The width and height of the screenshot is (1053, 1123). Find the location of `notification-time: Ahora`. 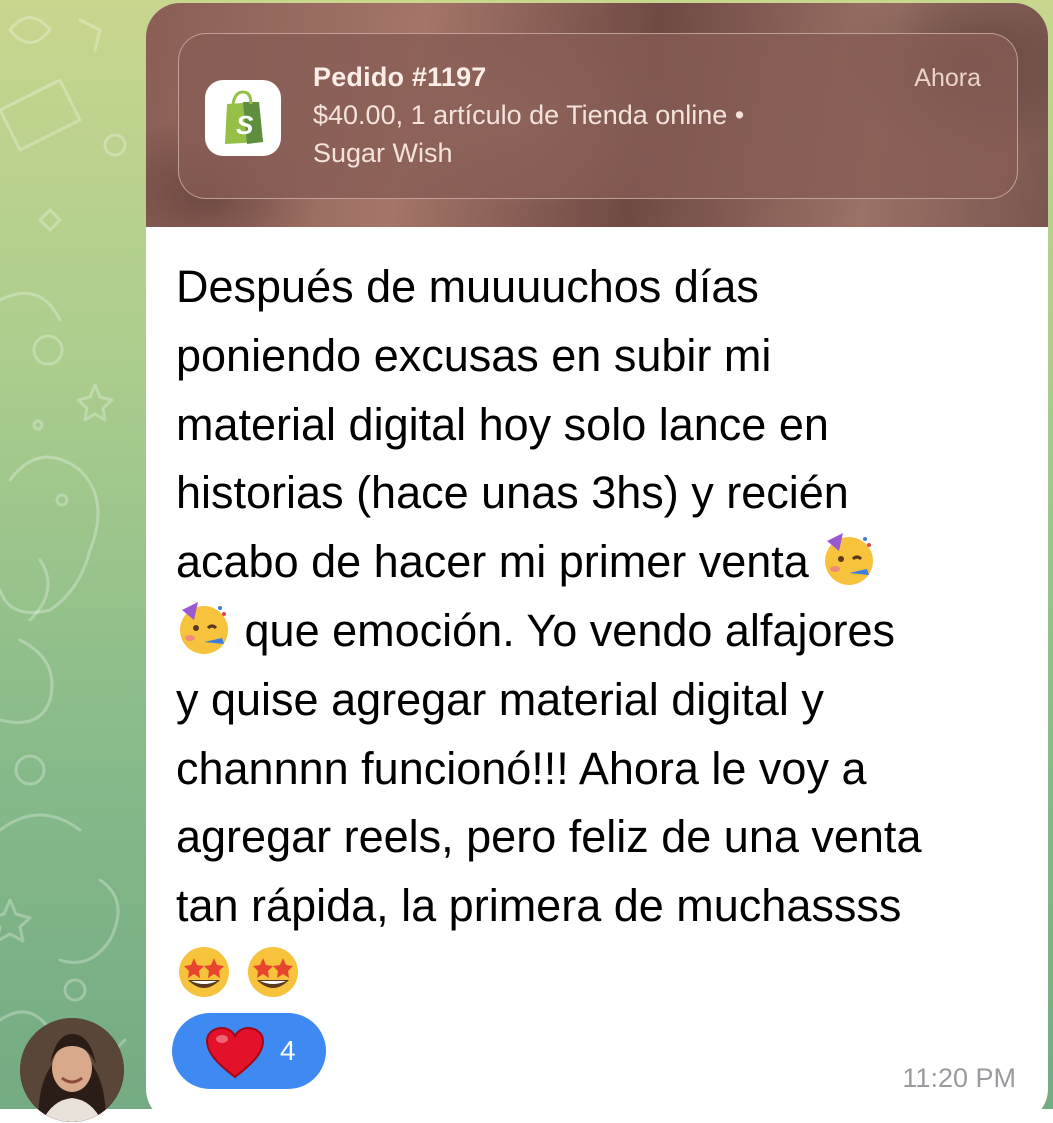

notification-time: Ahora is located at coordinates (947, 78).